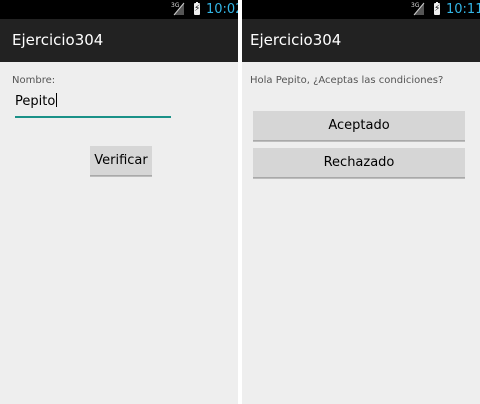 This screenshot has width=480, height=404. I want to click on clock: 10:11, so click(463, 9).